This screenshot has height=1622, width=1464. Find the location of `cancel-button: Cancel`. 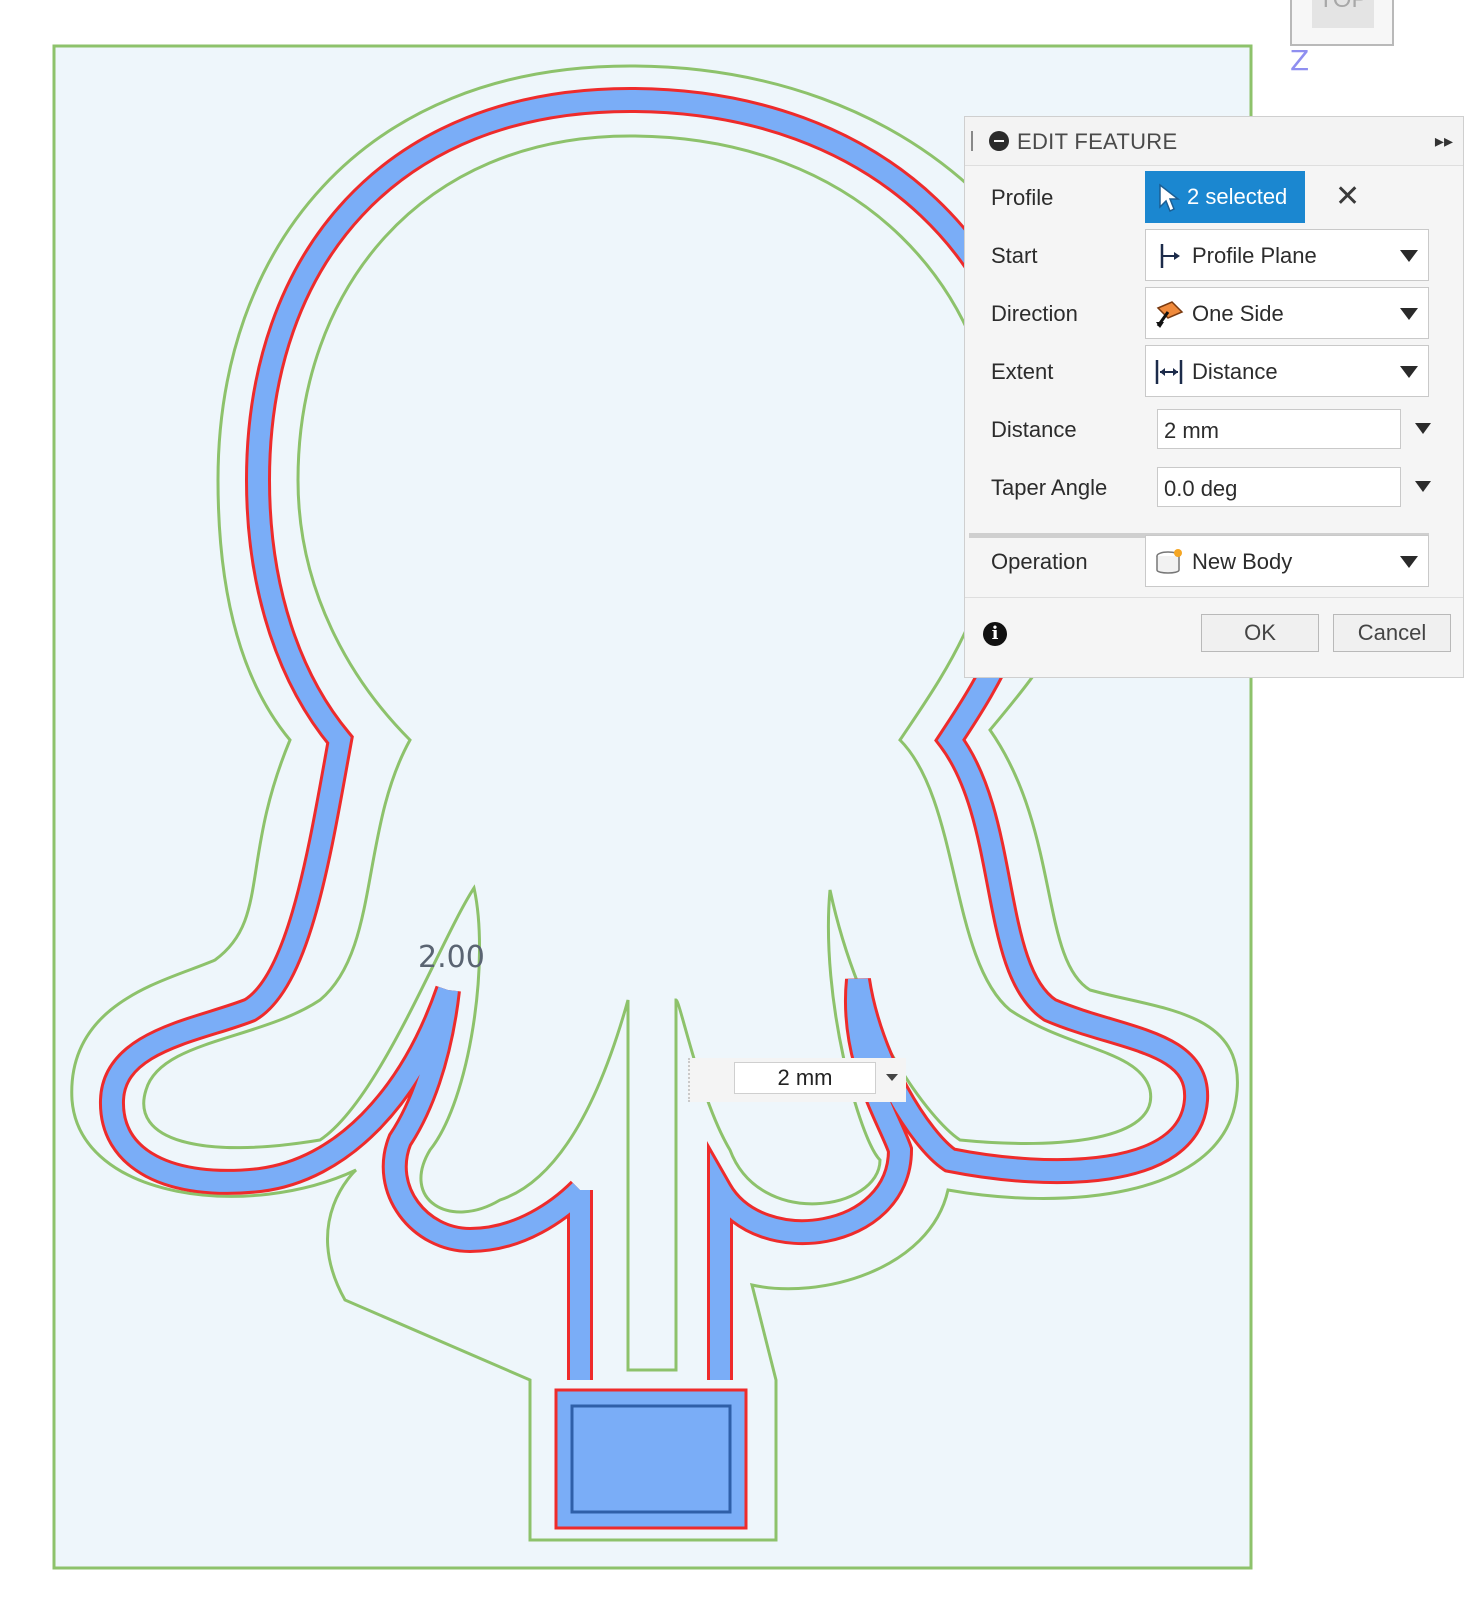

cancel-button: Cancel is located at coordinates (1392, 633).